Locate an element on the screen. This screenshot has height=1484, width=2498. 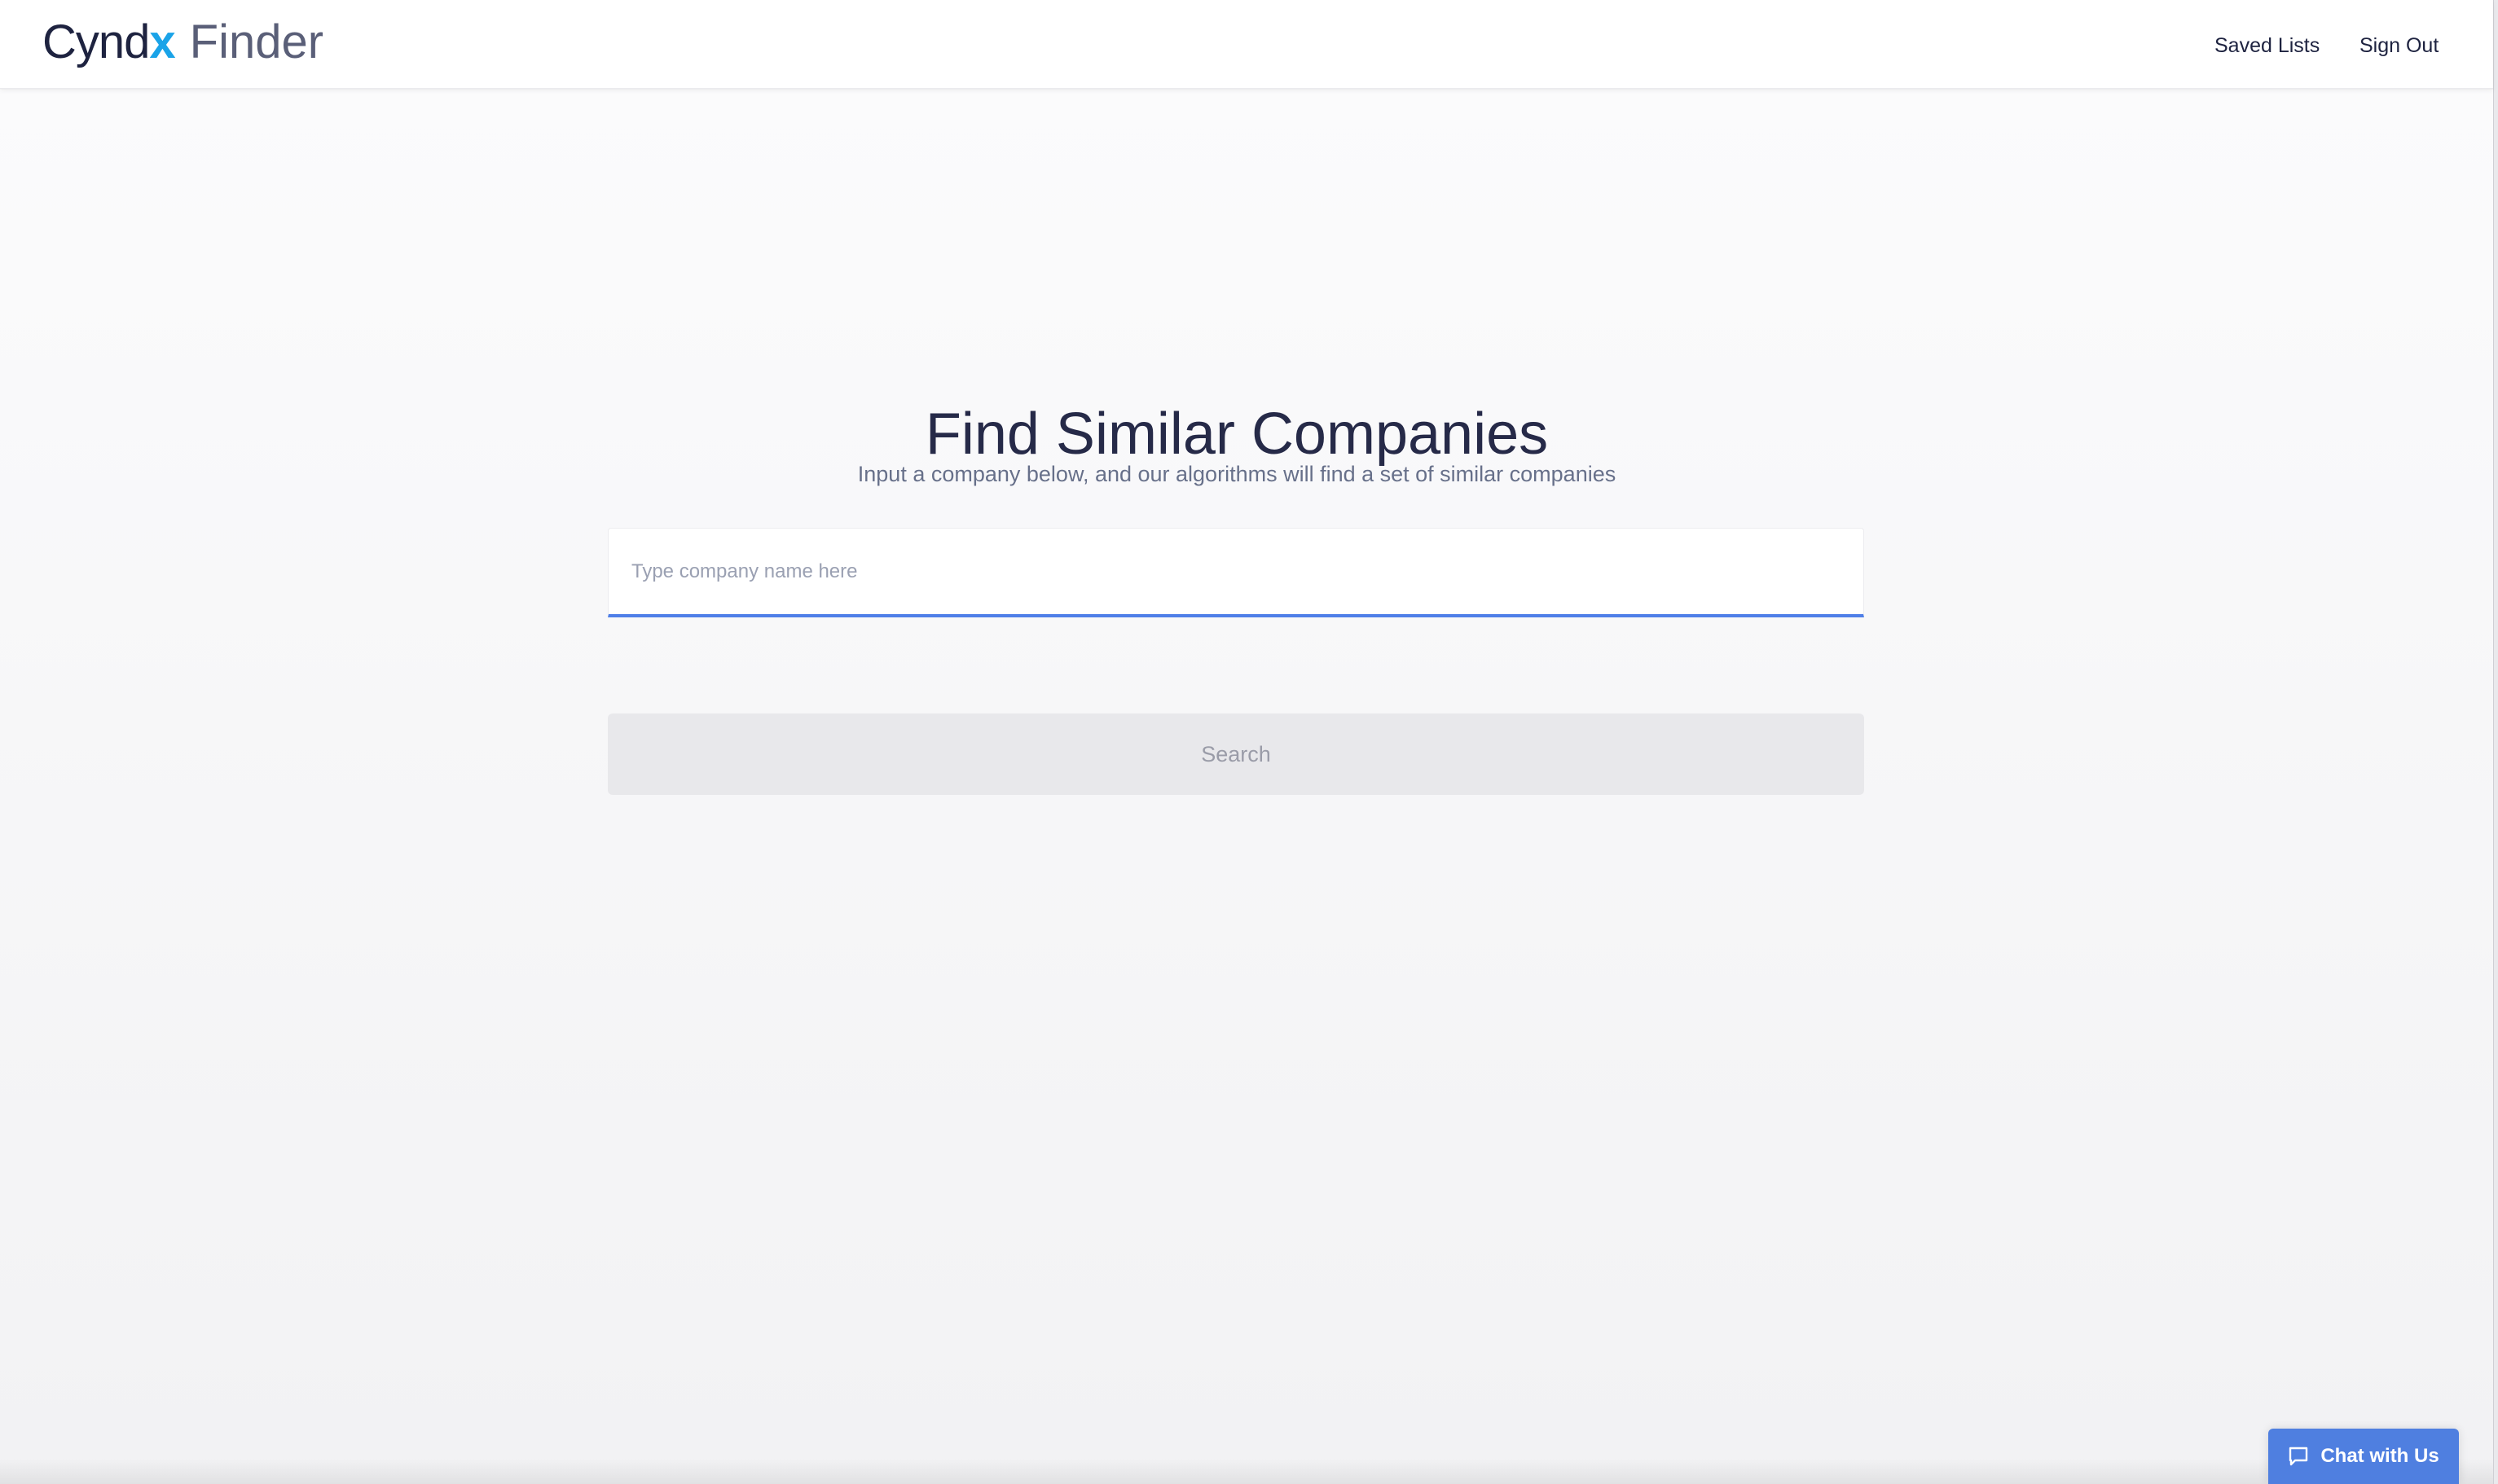
logo-brand-accent: x is located at coordinates (162, 41).